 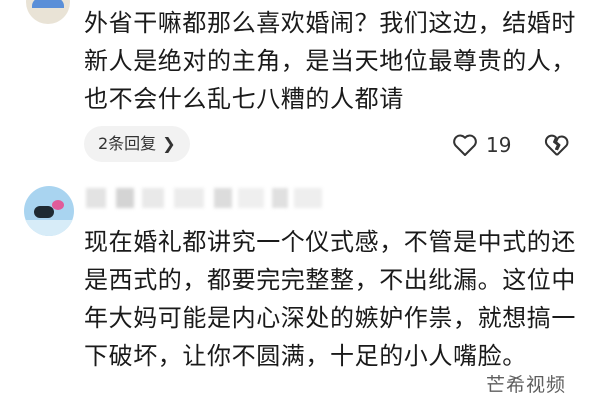 I want to click on replies-label: 2条回复, so click(x=127, y=143).